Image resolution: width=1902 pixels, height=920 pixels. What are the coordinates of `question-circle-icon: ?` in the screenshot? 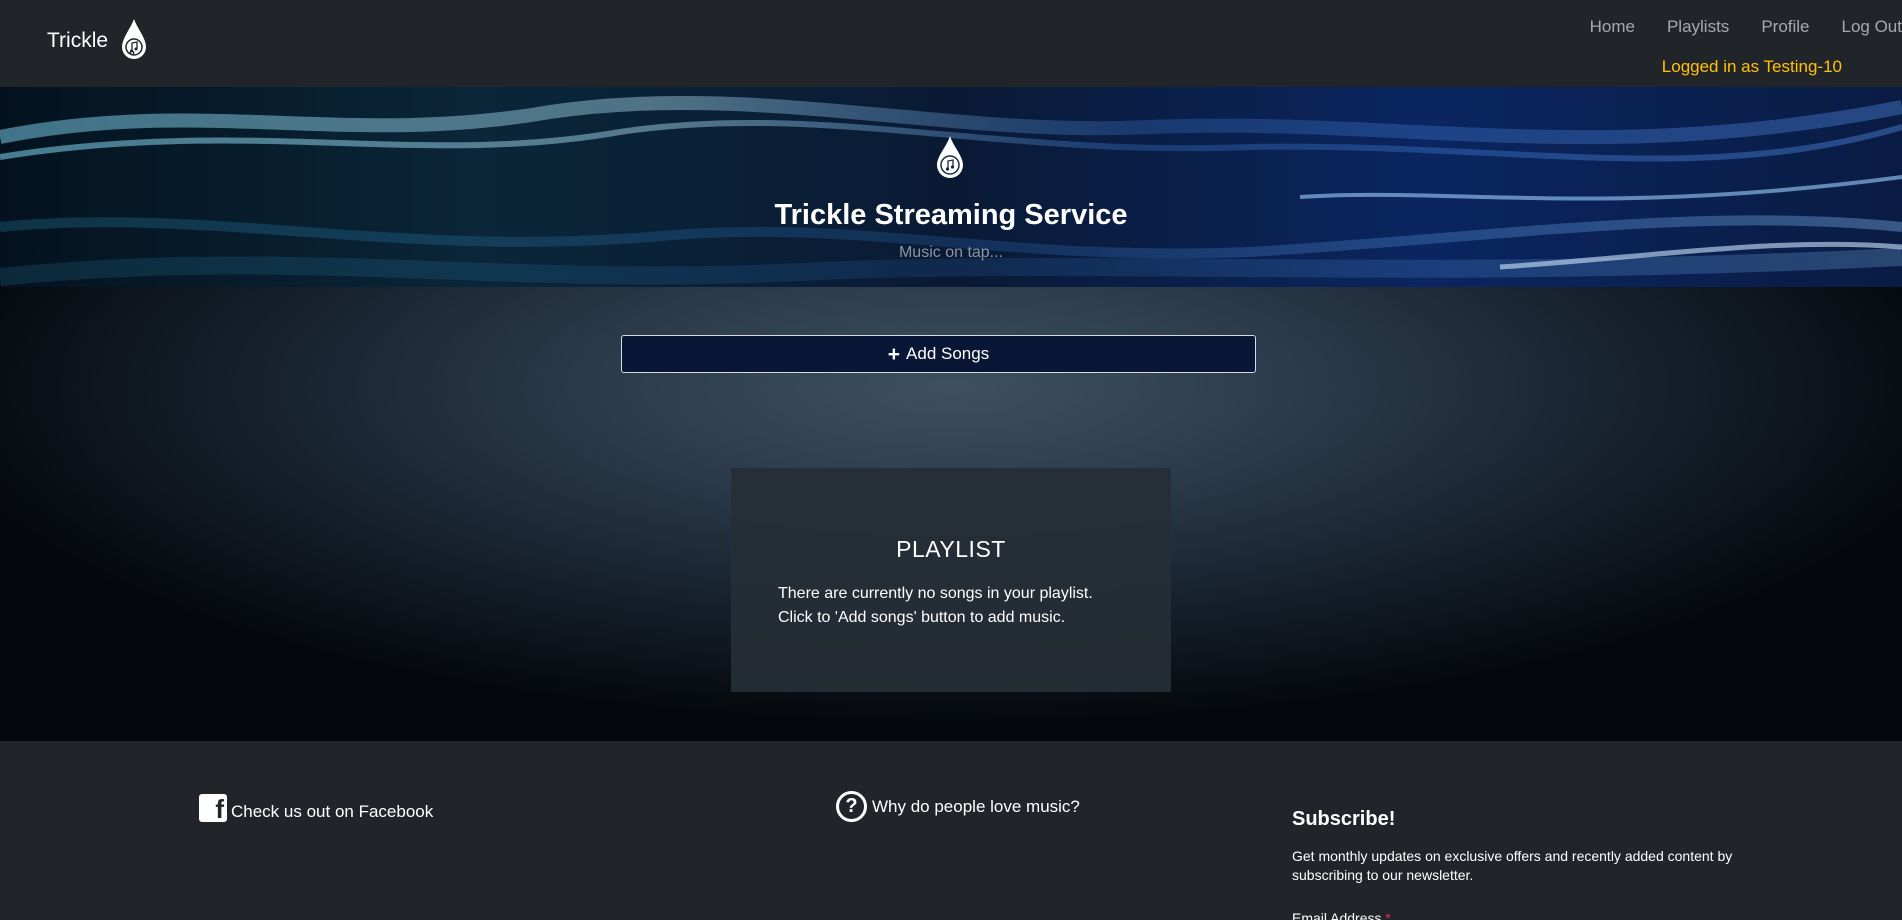 It's located at (851, 806).